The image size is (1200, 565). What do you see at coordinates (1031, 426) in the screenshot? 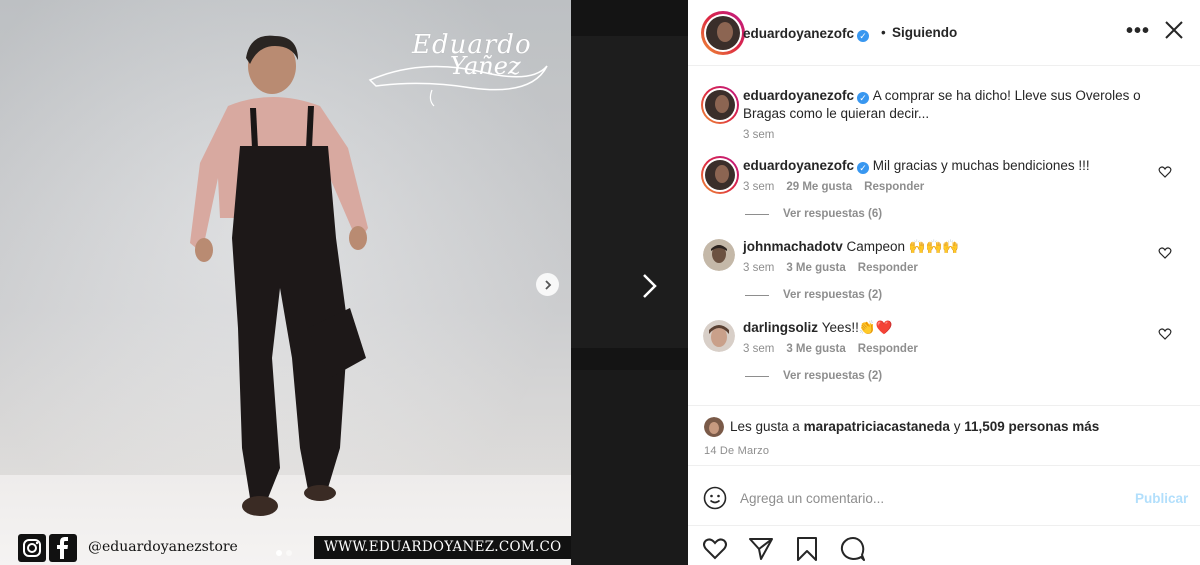
I see `likes-count-link: 11,509 personas más` at bounding box center [1031, 426].